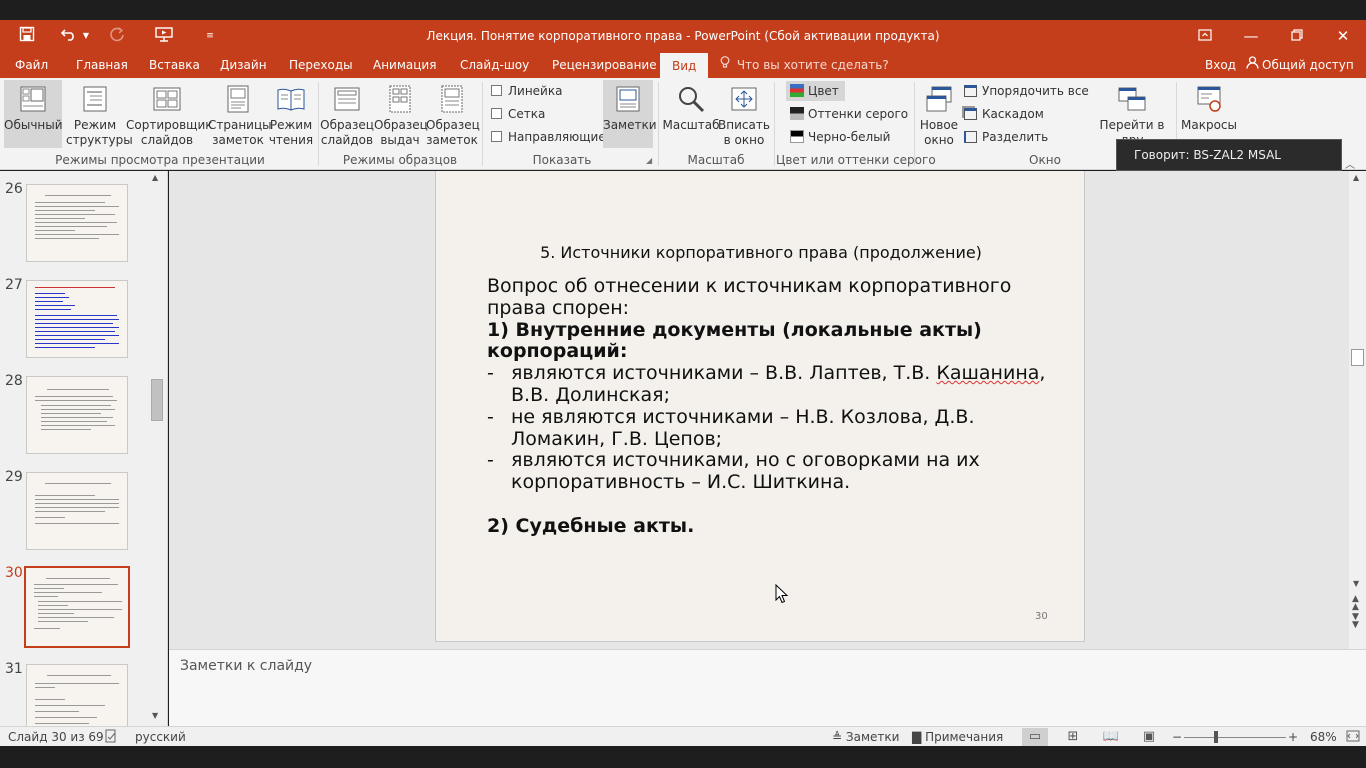 The image size is (1366, 768). What do you see at coordinates (683, 757) in the screenshot?
I see `screen-bottom-border` at bounding box center [683, 757].